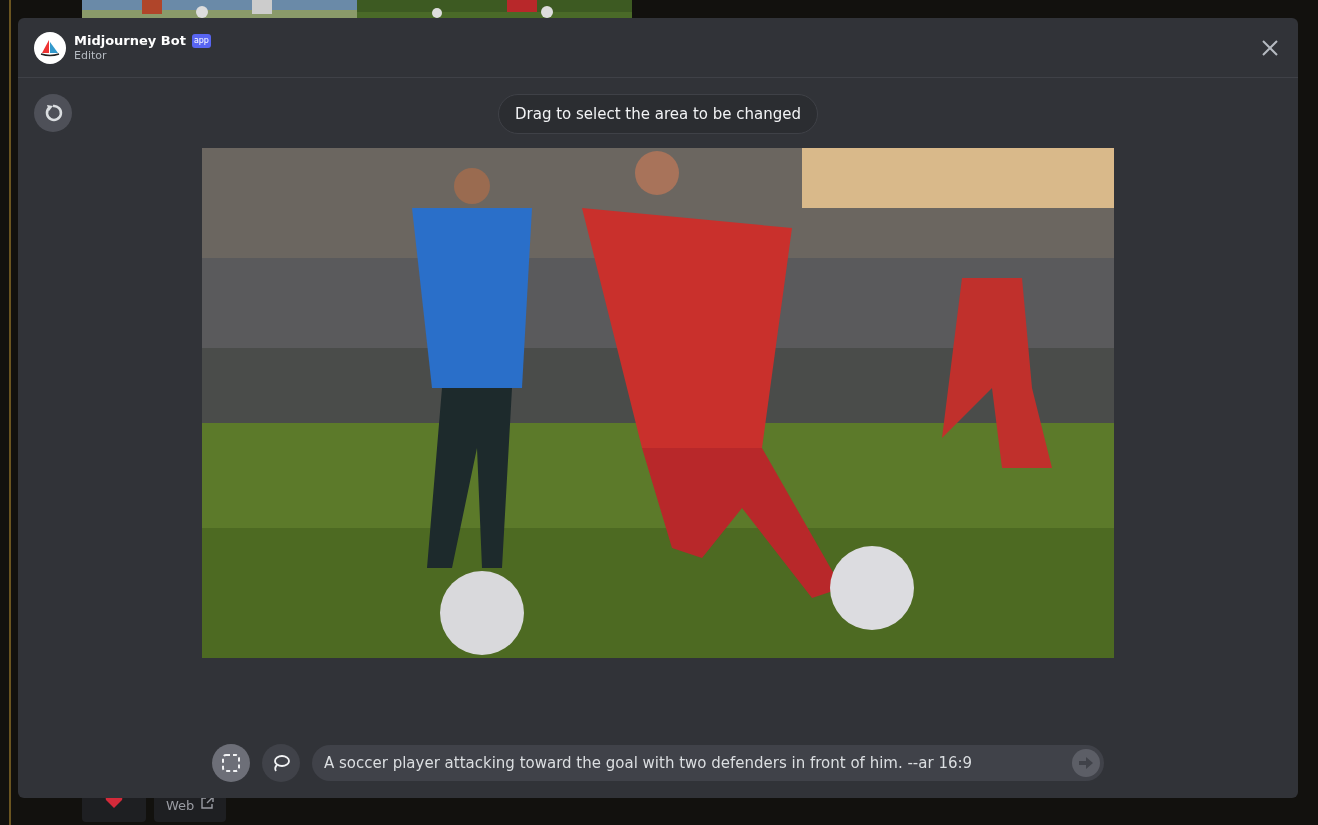 This screenshot has width=1318, height=825. I want to click on external-link-icon, so click(207, 803).